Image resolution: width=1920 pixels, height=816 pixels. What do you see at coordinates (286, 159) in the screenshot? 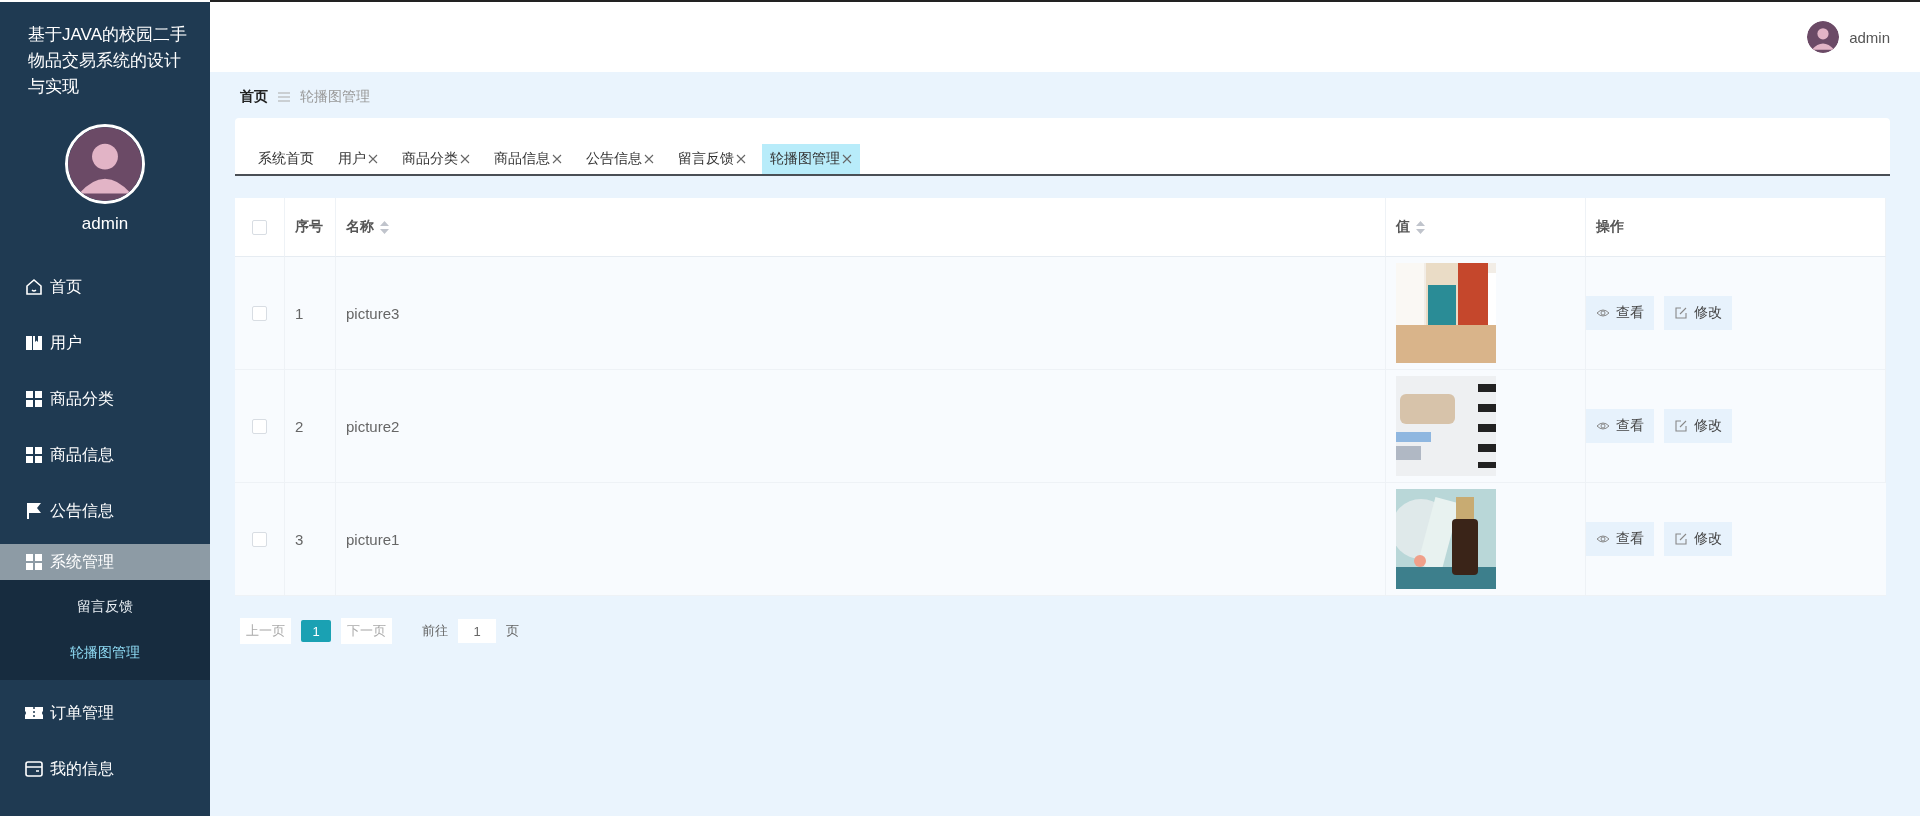
I see `tab: 系统首页` at bounding box center [286, 159].